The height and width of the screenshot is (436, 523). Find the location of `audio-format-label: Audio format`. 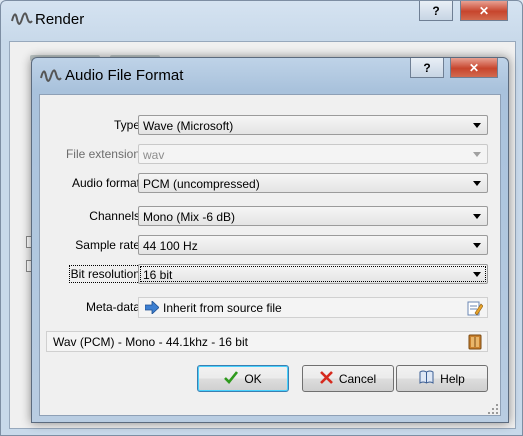

audio-format-label: Audio format is located at coordinates (105, 183).